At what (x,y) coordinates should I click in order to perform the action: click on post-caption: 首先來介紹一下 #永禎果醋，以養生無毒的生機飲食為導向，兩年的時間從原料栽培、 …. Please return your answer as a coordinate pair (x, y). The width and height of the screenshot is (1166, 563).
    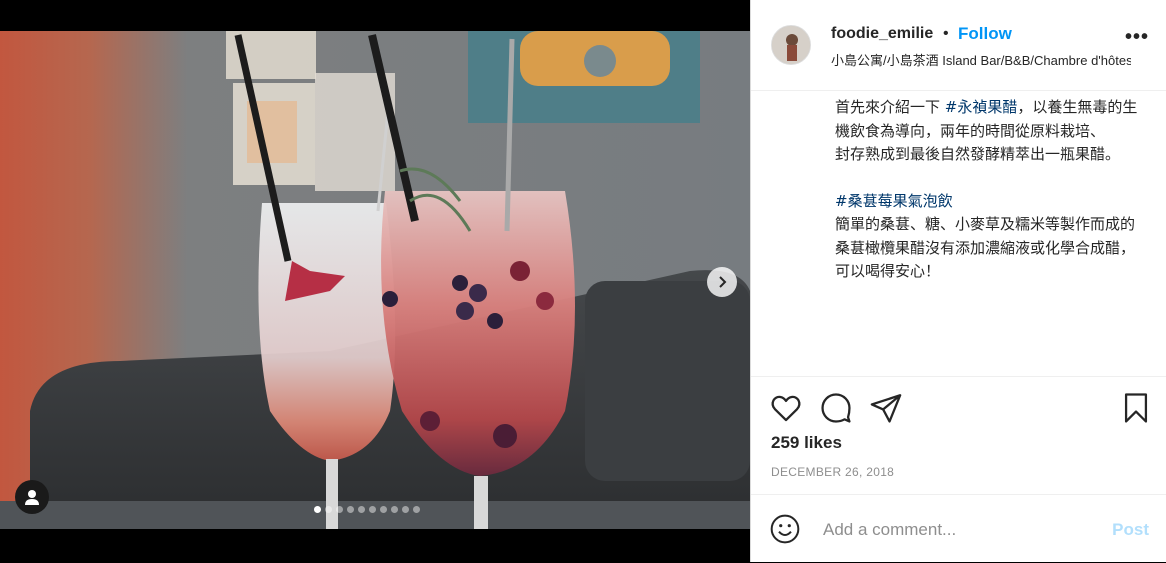
    Looking at the image, I should click on (990, 236).